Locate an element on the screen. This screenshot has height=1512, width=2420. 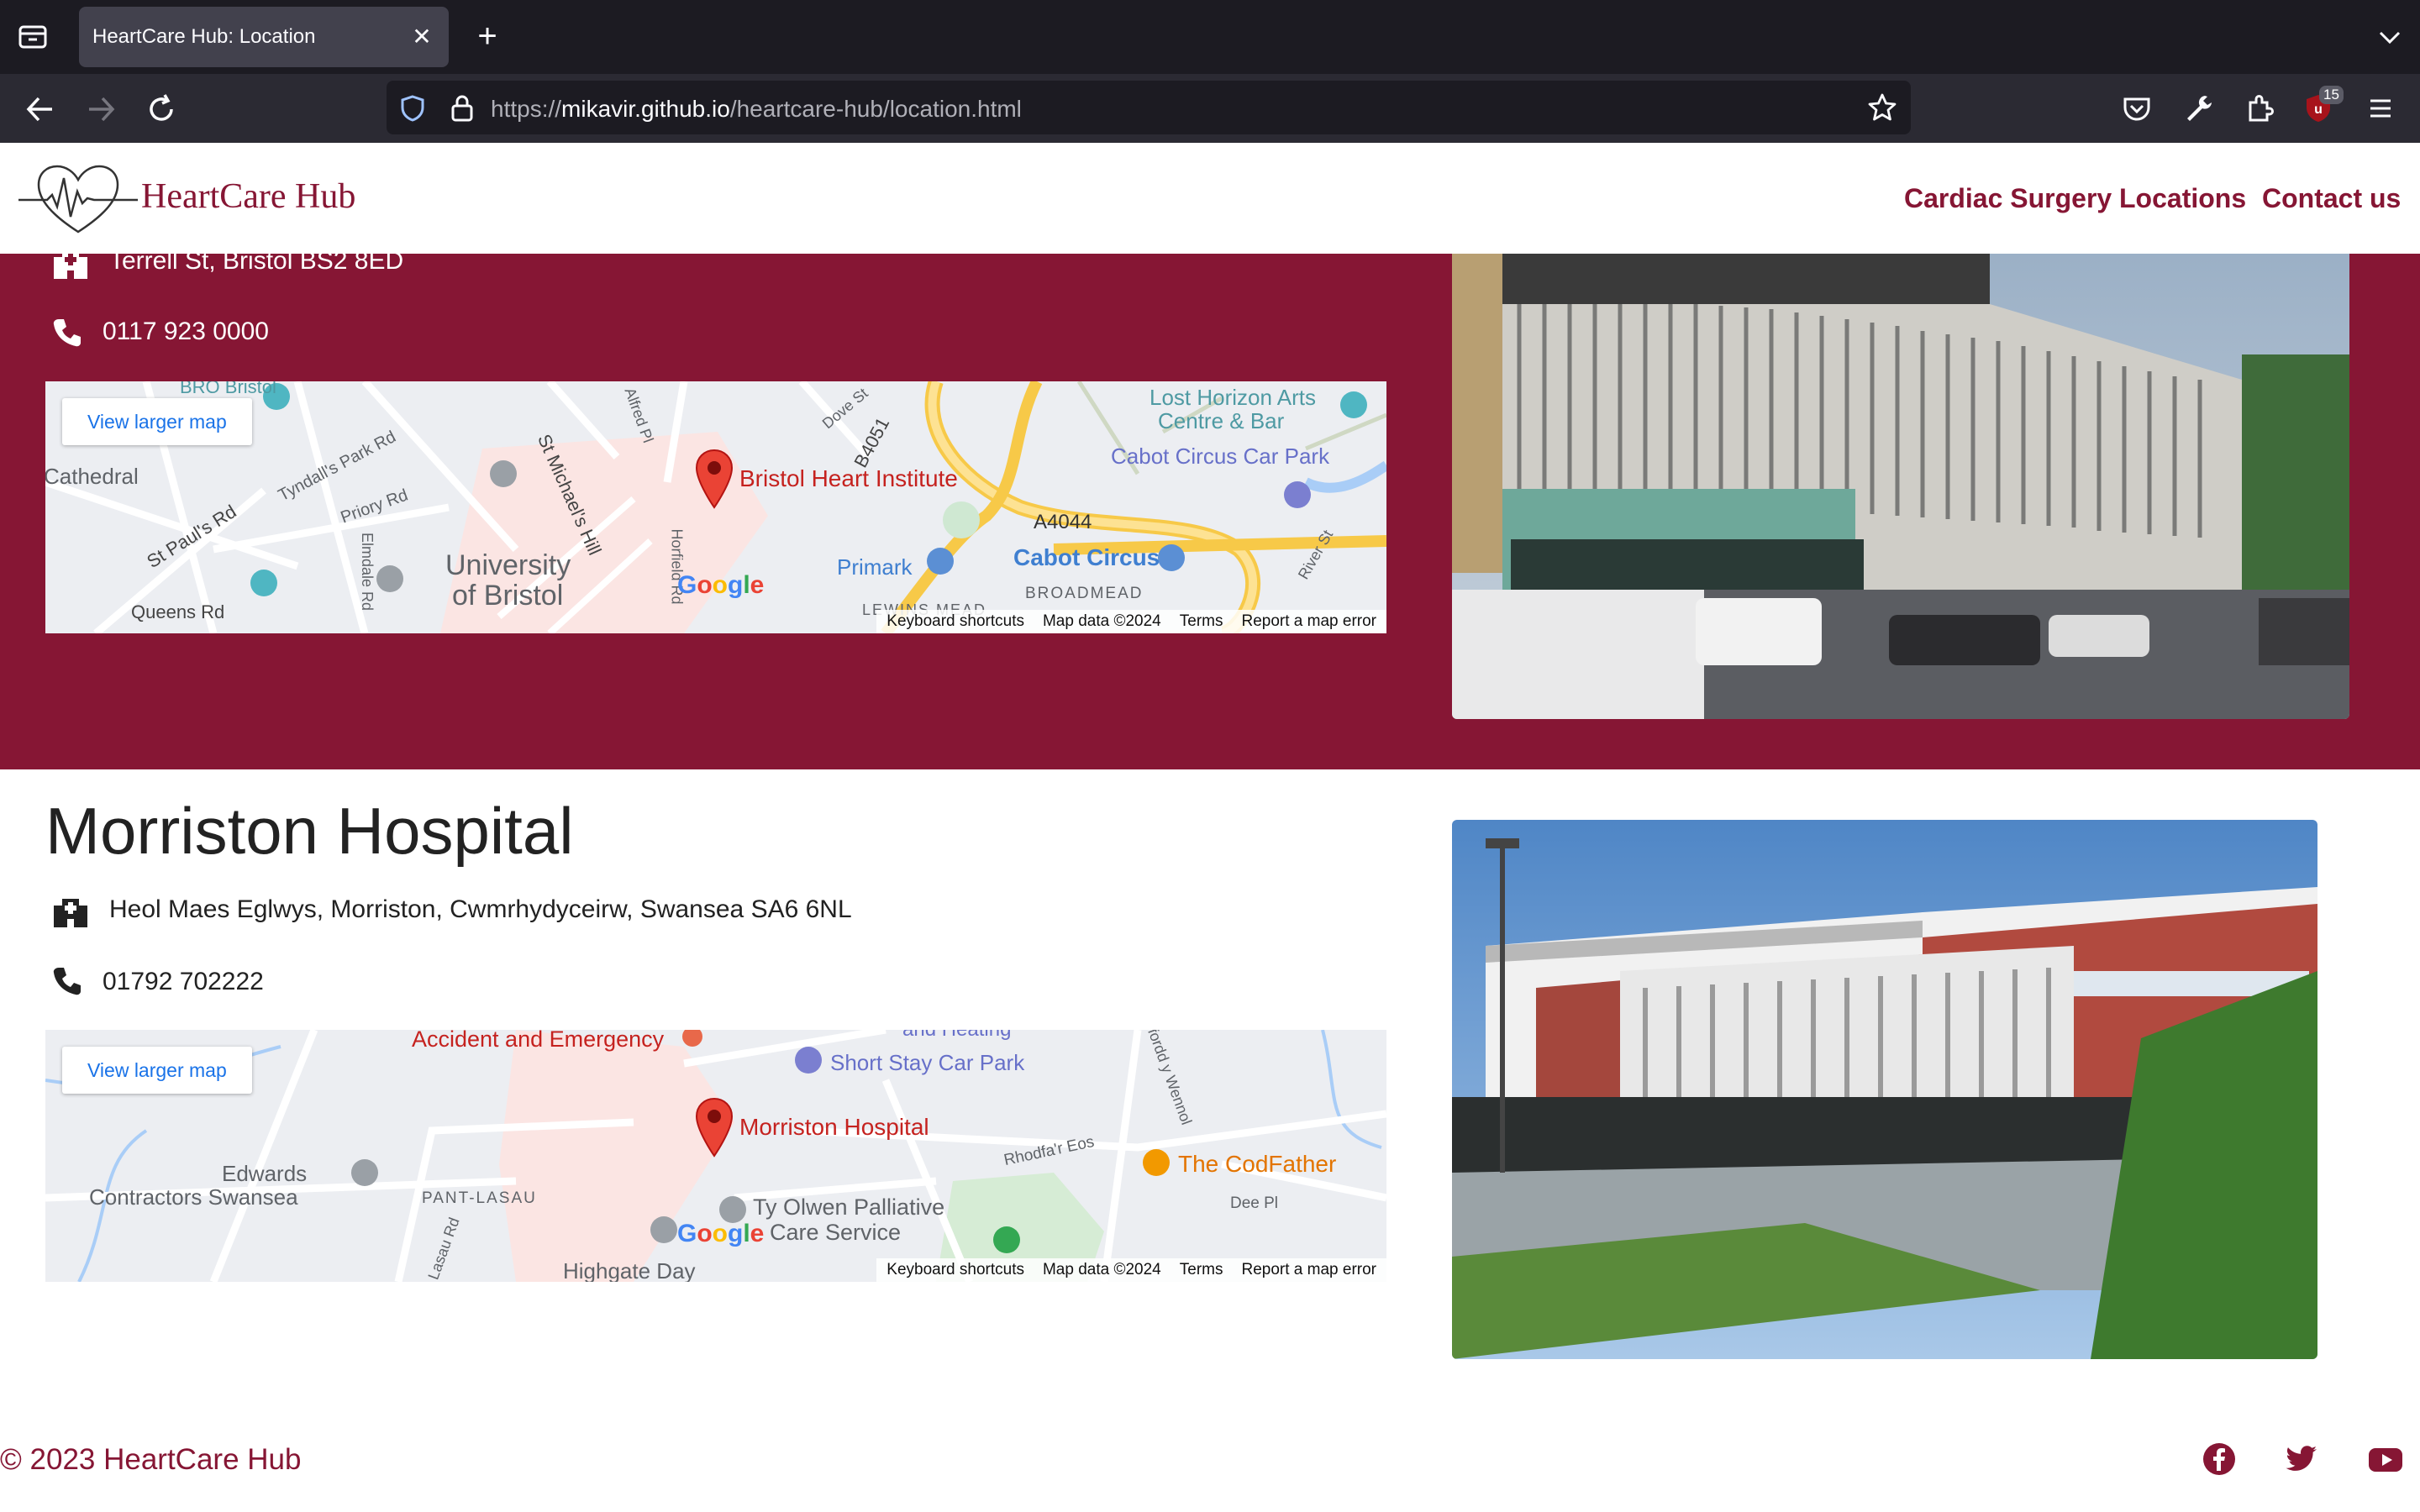
map-label: and Heating is located at coordinates (957, 1036).